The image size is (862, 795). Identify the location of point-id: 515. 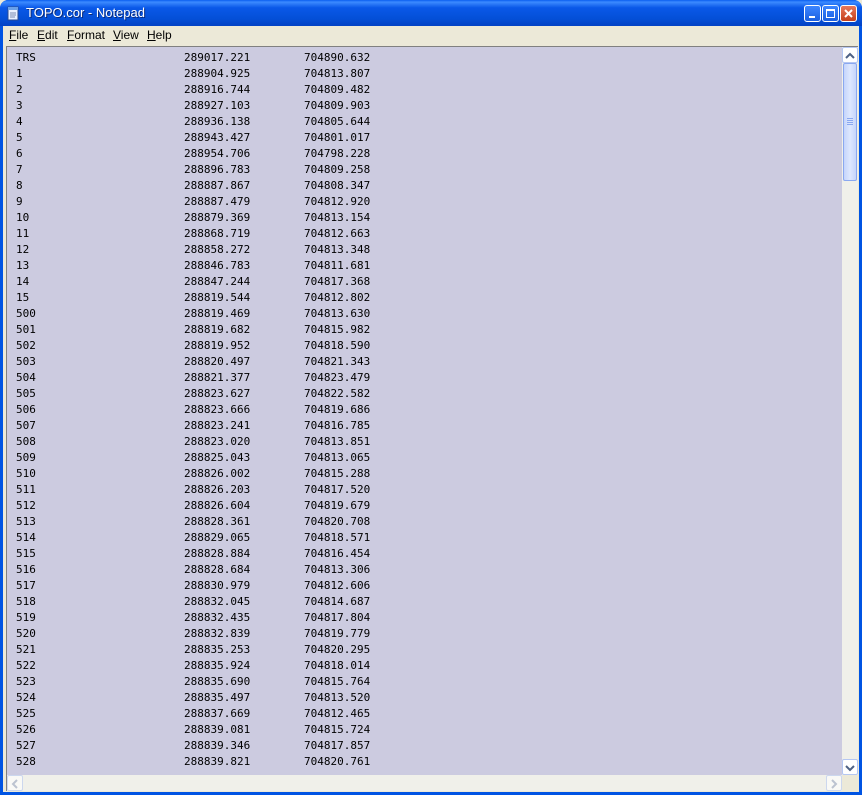
(26, 553).